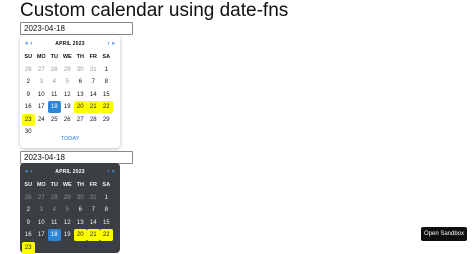  Describe the element at coordinates (28, 120) in the screenshot. I see `day-cell: 23` at that location.